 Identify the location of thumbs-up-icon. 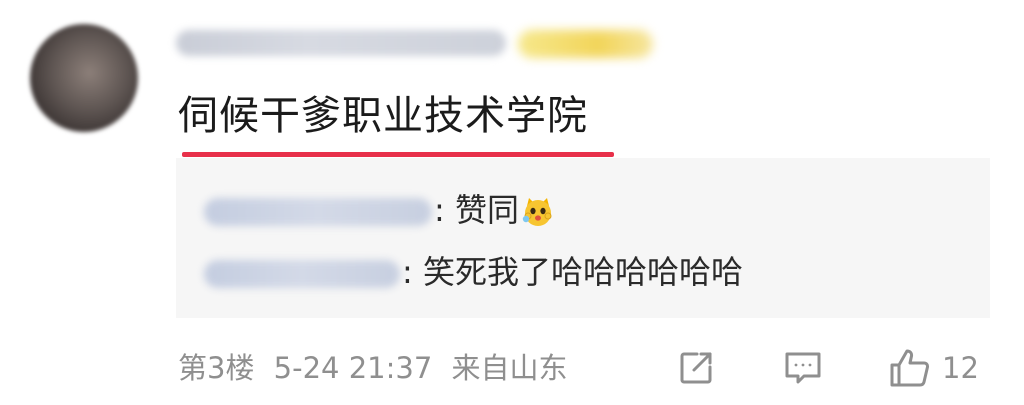
(910, 368).